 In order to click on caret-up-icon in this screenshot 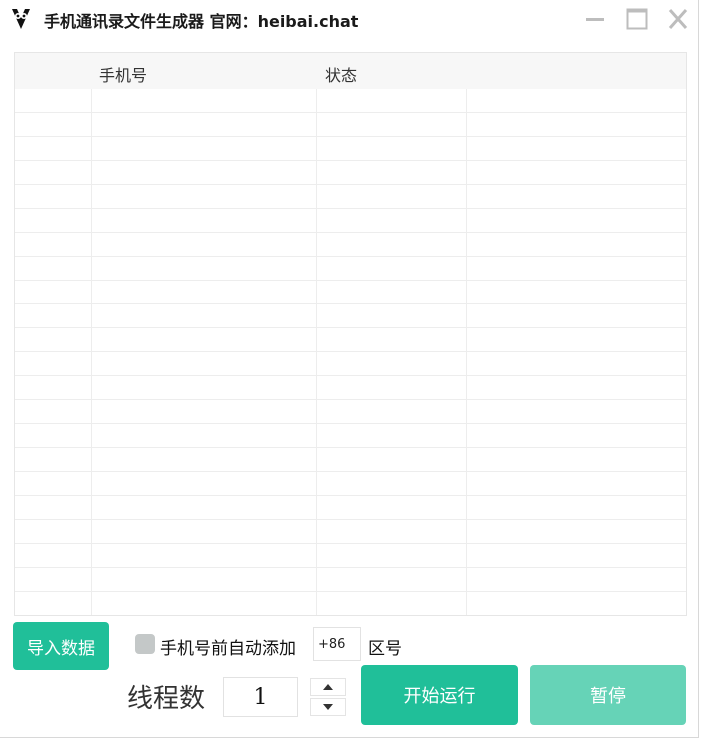, I will do `click(328, 687)`.